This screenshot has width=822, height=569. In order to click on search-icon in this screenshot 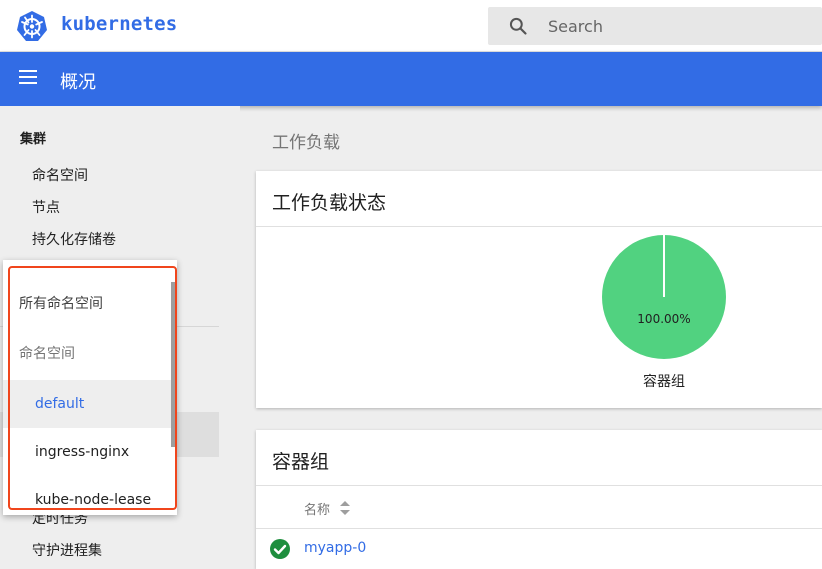, I will do `click(518, 26)`.